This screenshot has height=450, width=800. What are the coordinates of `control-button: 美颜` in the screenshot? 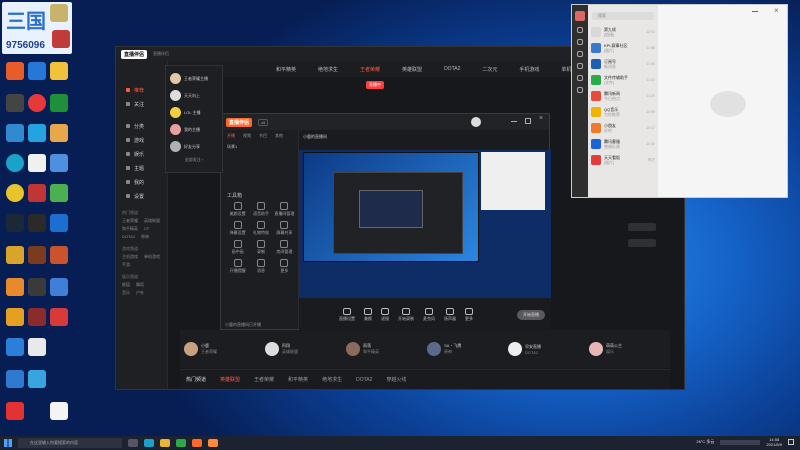 It's located at (368, 314).